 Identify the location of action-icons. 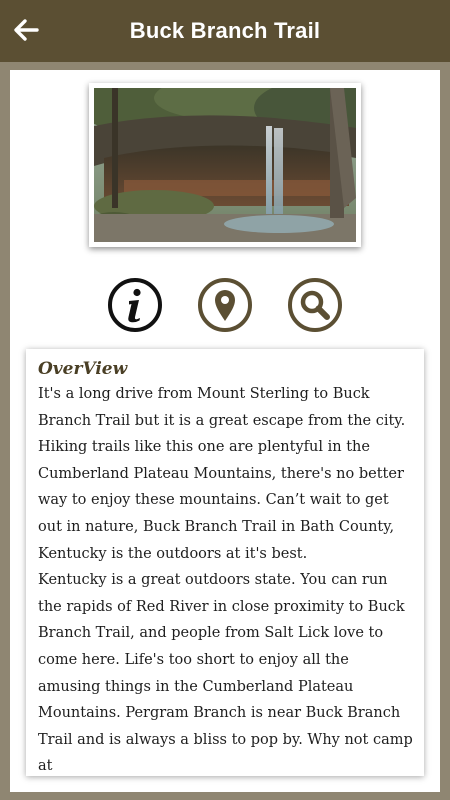
(225, 305).